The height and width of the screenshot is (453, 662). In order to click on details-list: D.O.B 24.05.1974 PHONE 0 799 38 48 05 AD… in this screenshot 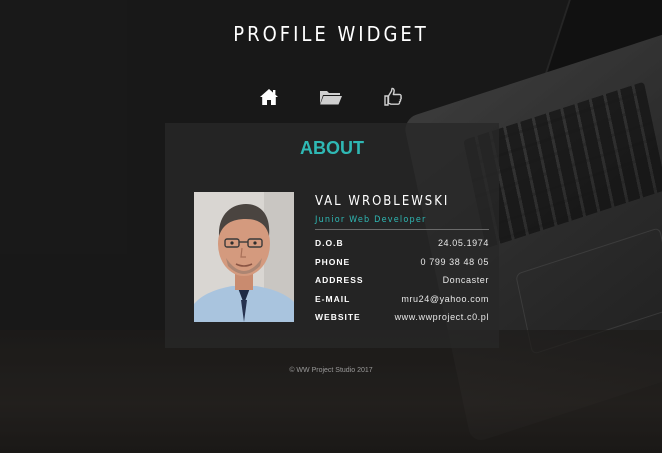, I will do `click(402, 280)`.